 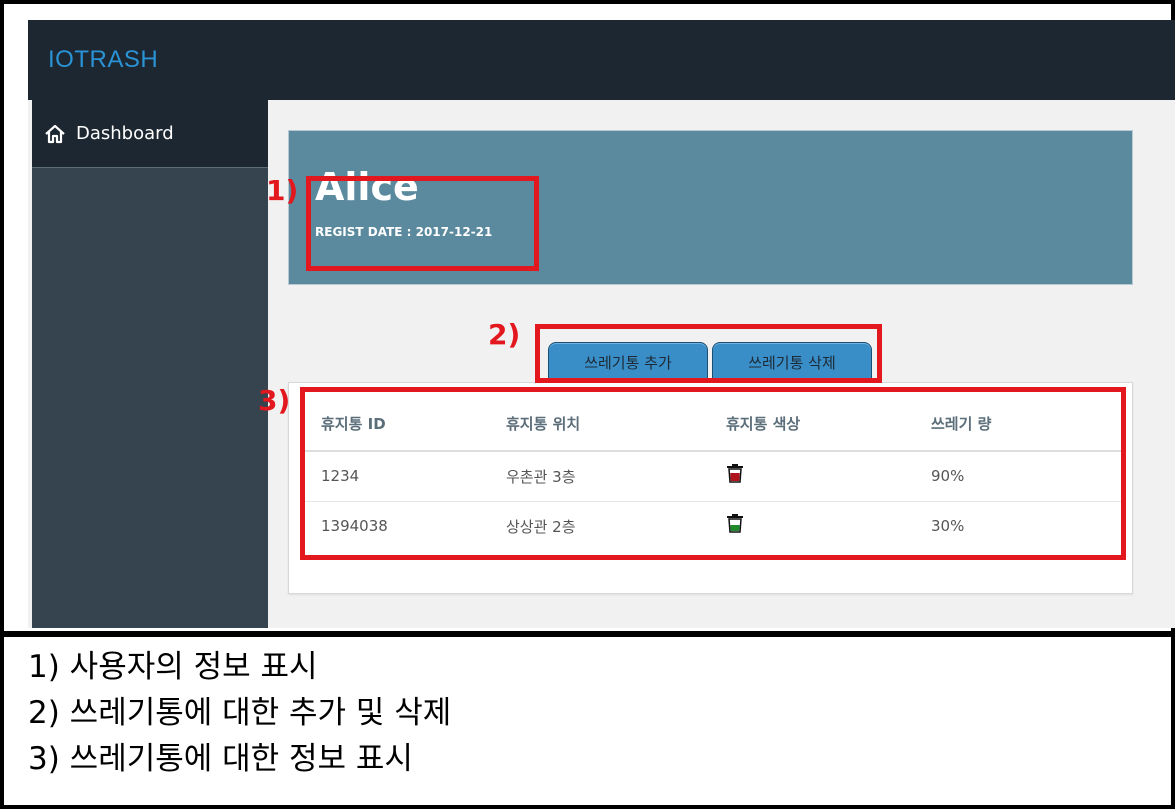 I want to click on sidebar-item-dashboard: Dashboard, so click(x=150, y=134).